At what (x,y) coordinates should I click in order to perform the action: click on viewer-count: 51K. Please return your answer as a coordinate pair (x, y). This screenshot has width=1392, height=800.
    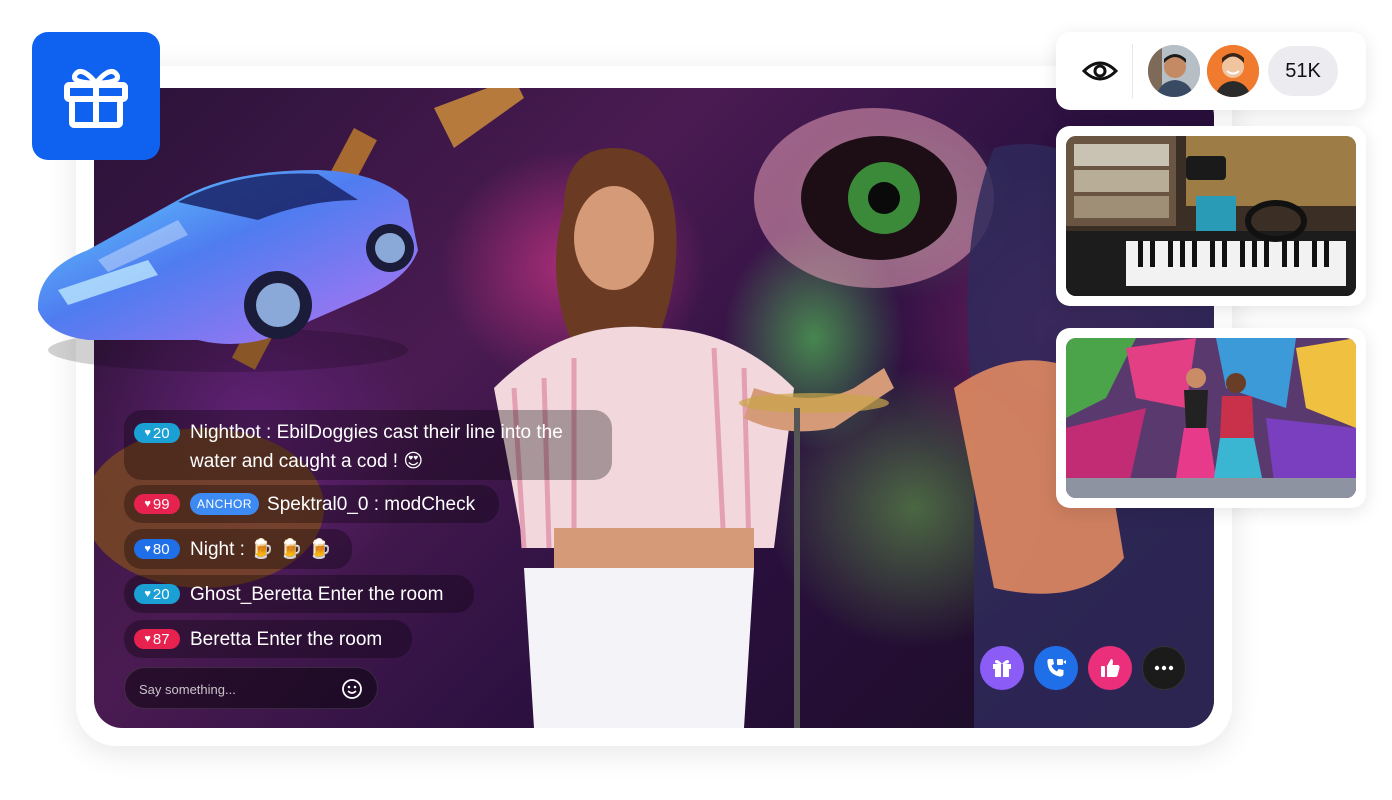
    Looking at the image, I should click on (1303, 71).